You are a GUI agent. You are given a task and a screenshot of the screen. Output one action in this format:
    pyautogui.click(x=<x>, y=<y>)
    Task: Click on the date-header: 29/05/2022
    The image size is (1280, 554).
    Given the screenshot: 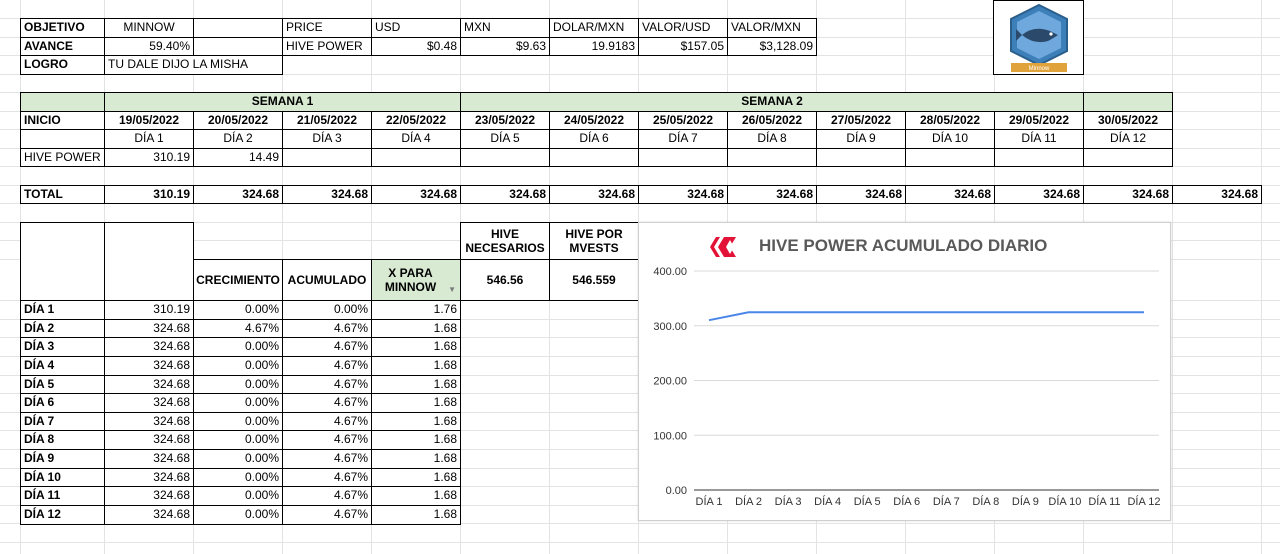 What is the action you would take?
    pyautogui.click(x=1039, y=120)
    